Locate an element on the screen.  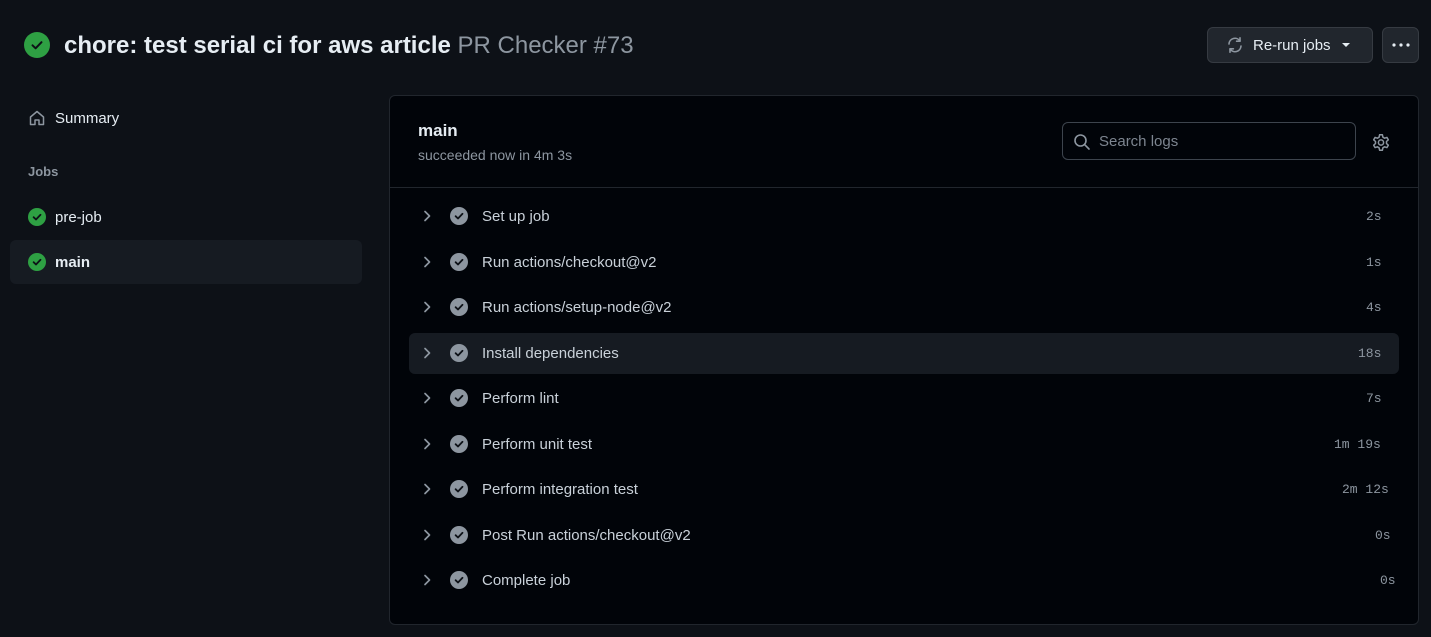
step-duration: 1s is located at coordinates (1374, 262).